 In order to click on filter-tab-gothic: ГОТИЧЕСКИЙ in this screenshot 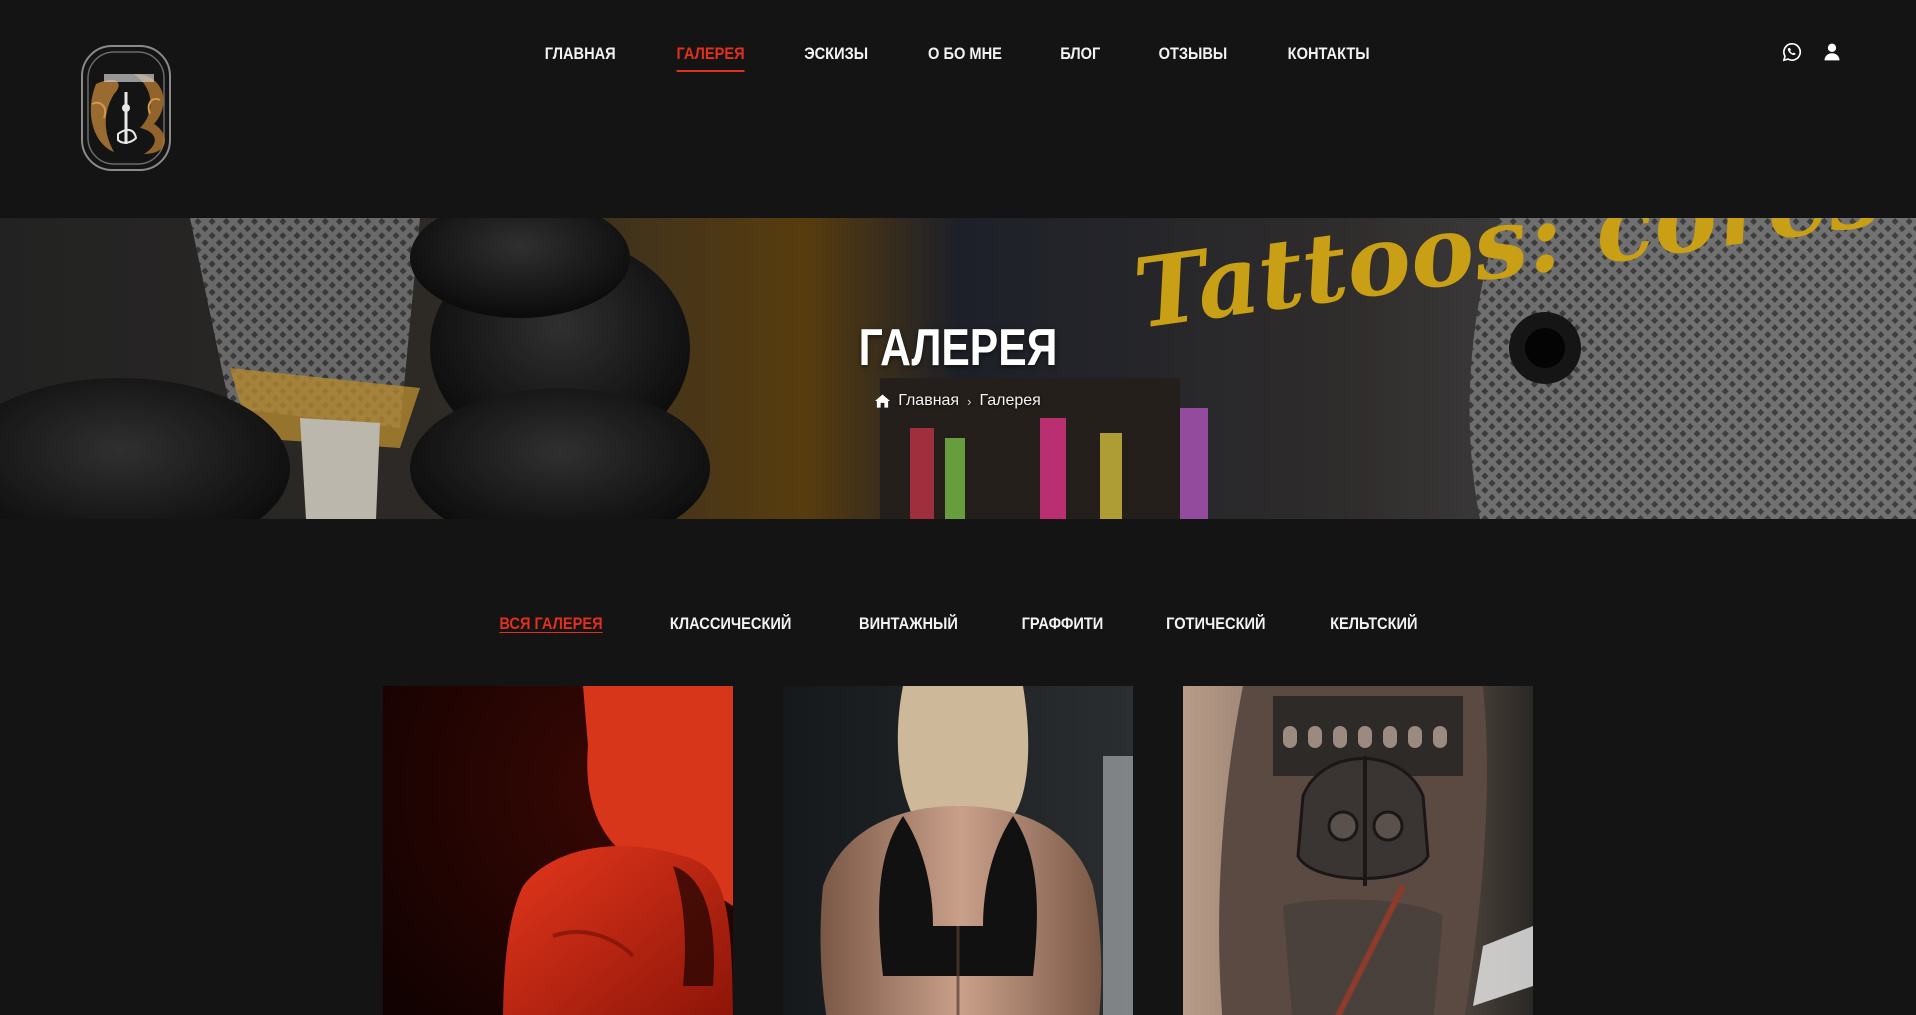, I will do `click(1216, 624)`.